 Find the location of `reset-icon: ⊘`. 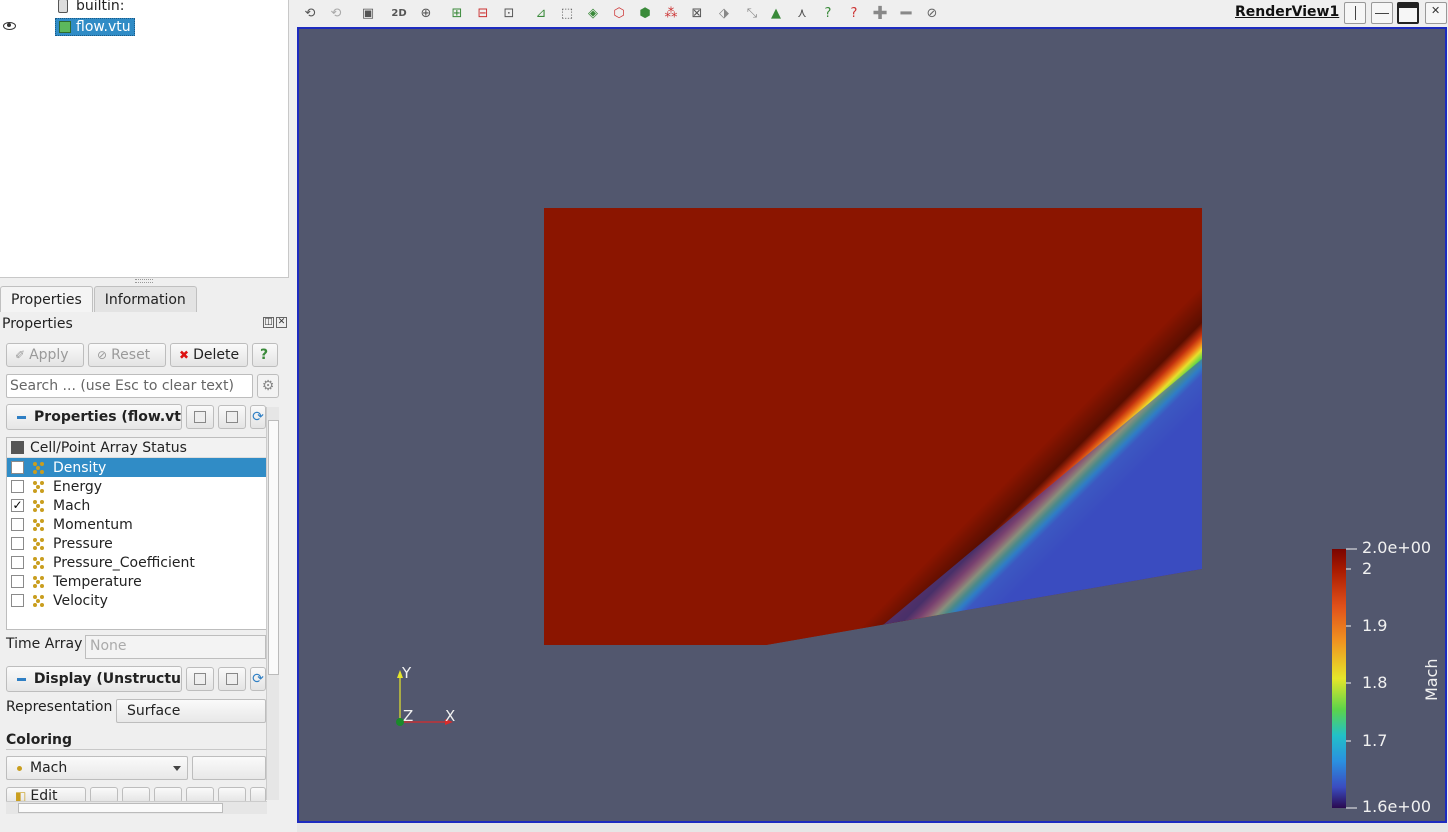

reset-icon: ⊘ is located at coordinates (102, 355).